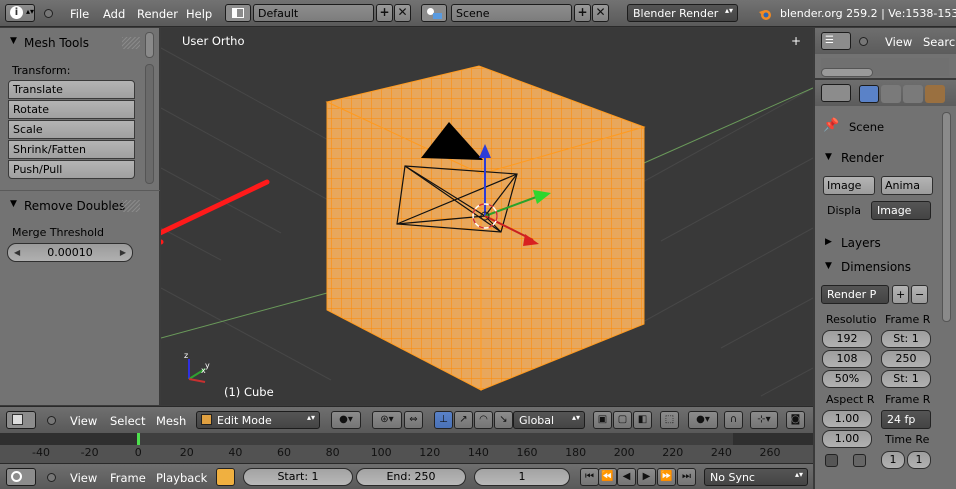 The height and width of the screenshot is (489, 956). What do you see at coordinates (831, 460) in the screenshot?
I see `border-checkbox` at bounding box center [831, 460].